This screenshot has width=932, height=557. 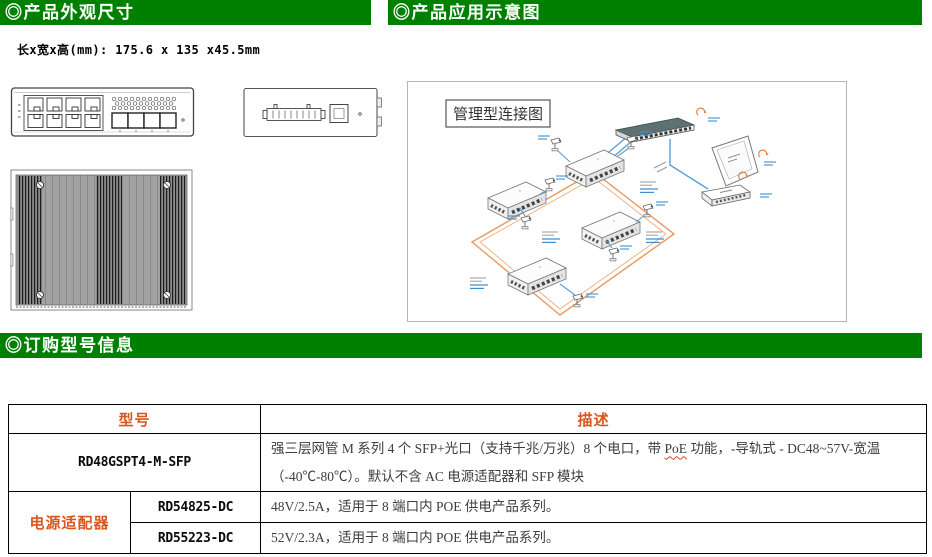 What do you see at coordinates (595, 168) in the screenshot?
I see `industrial-switch-a` at bounding box center [595, 168].